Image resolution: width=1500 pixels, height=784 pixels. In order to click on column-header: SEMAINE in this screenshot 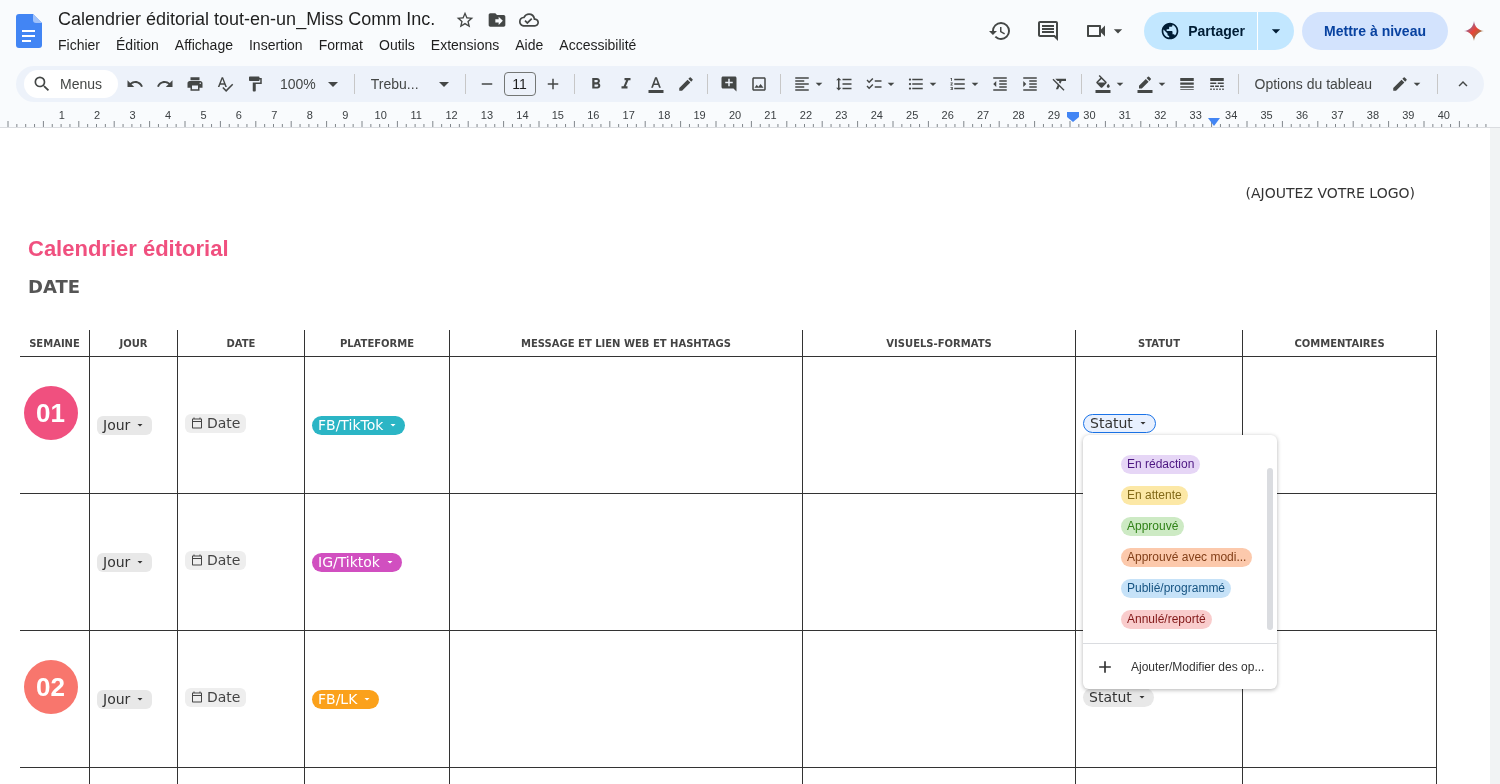, I will do `click(54, 343)`.